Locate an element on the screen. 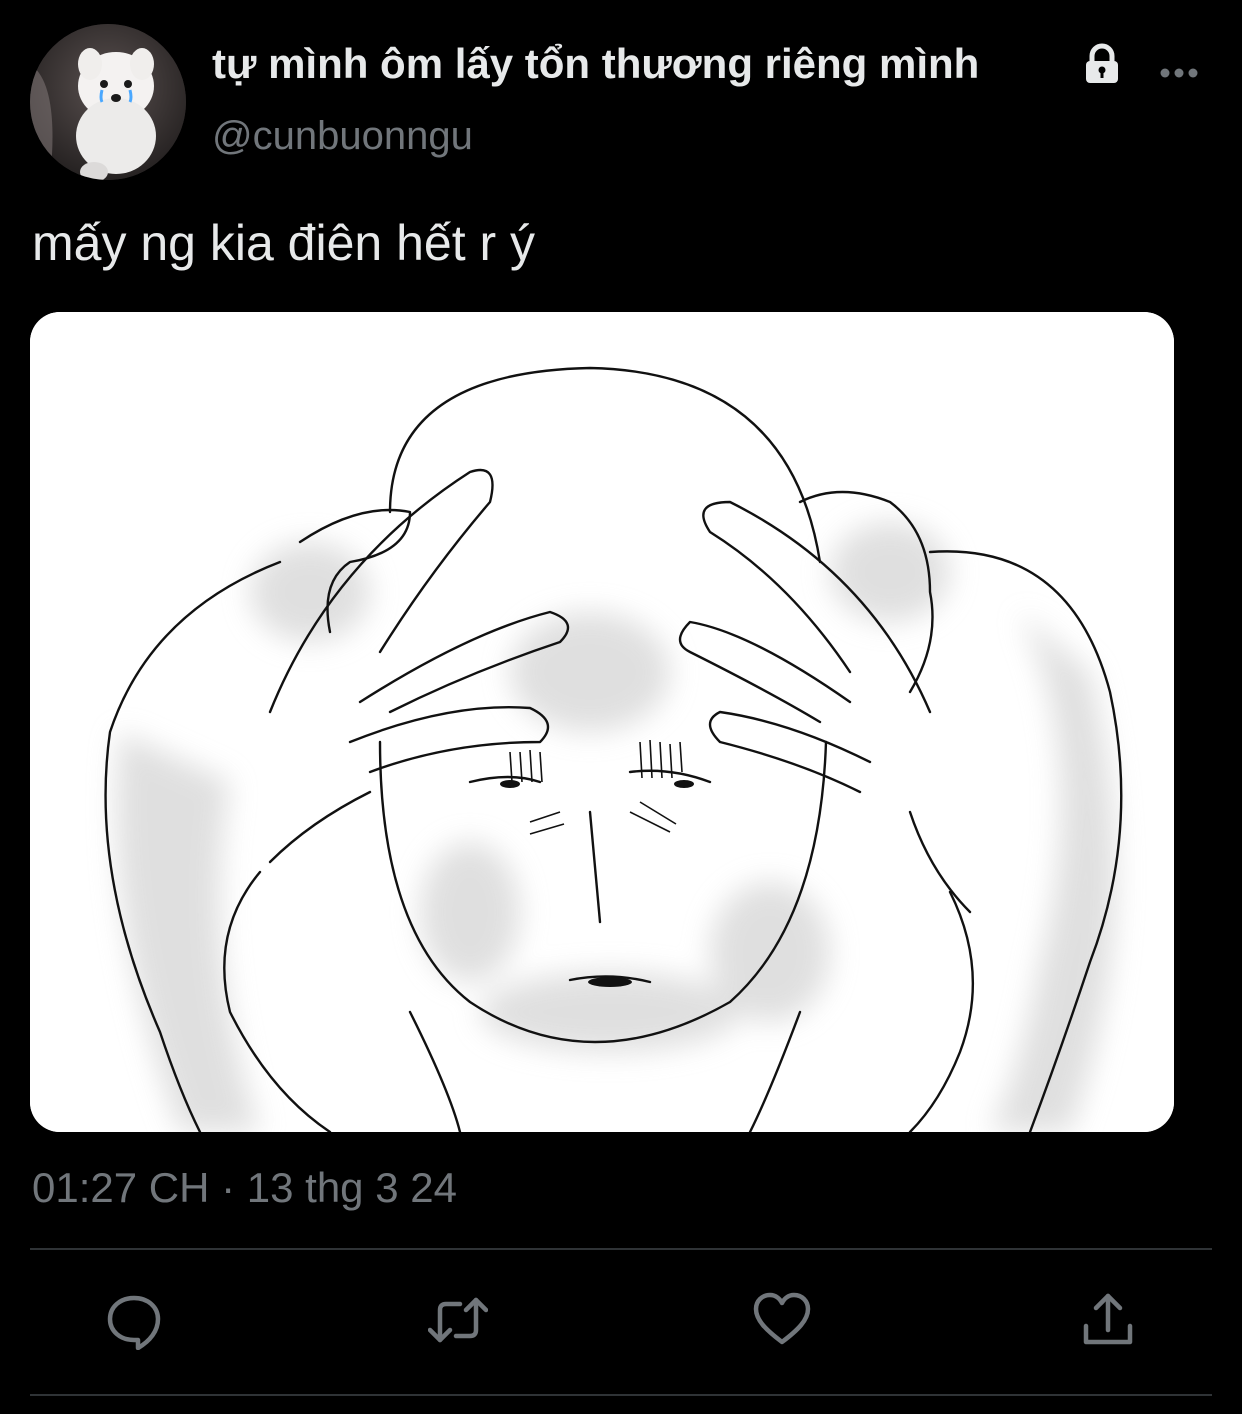  retweet-button is located at coordinates (458, 1320).